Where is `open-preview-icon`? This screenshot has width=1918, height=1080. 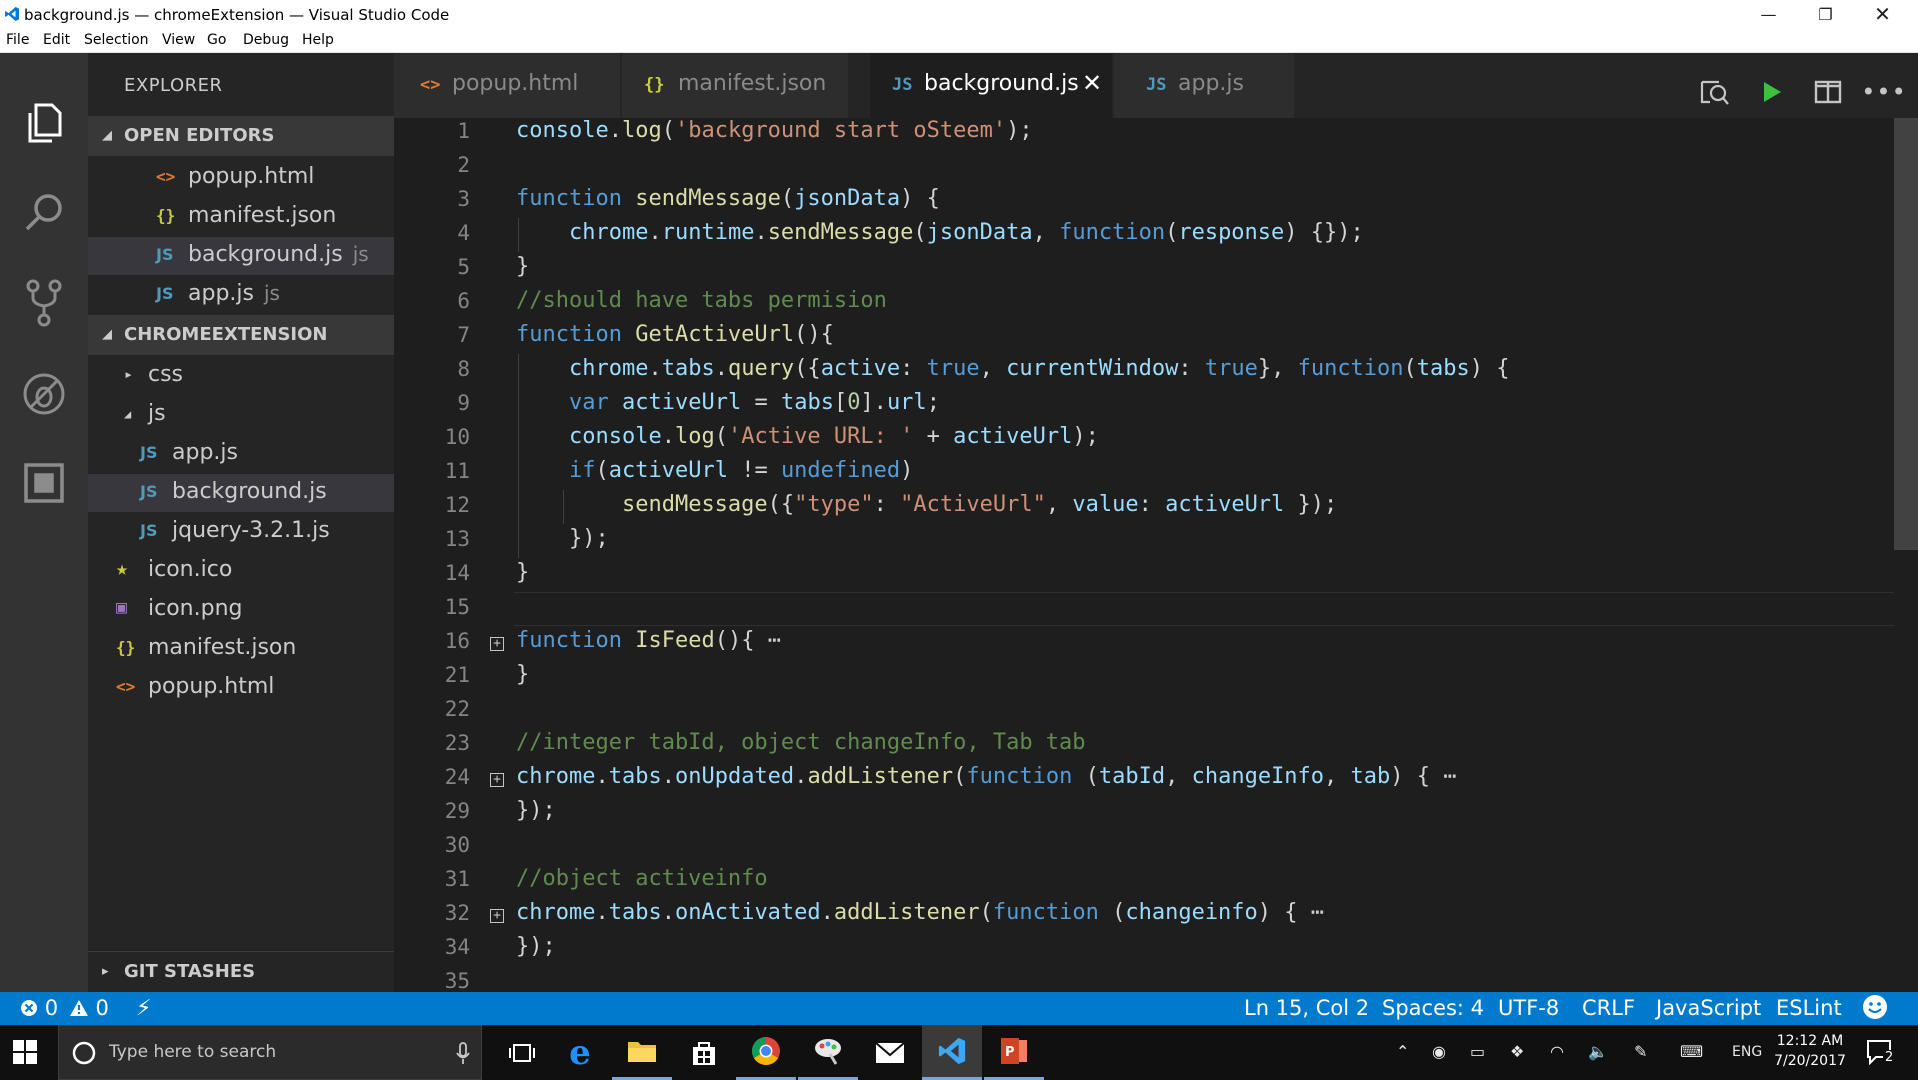 open-preview-icon is located at coordinates (1714, 92).